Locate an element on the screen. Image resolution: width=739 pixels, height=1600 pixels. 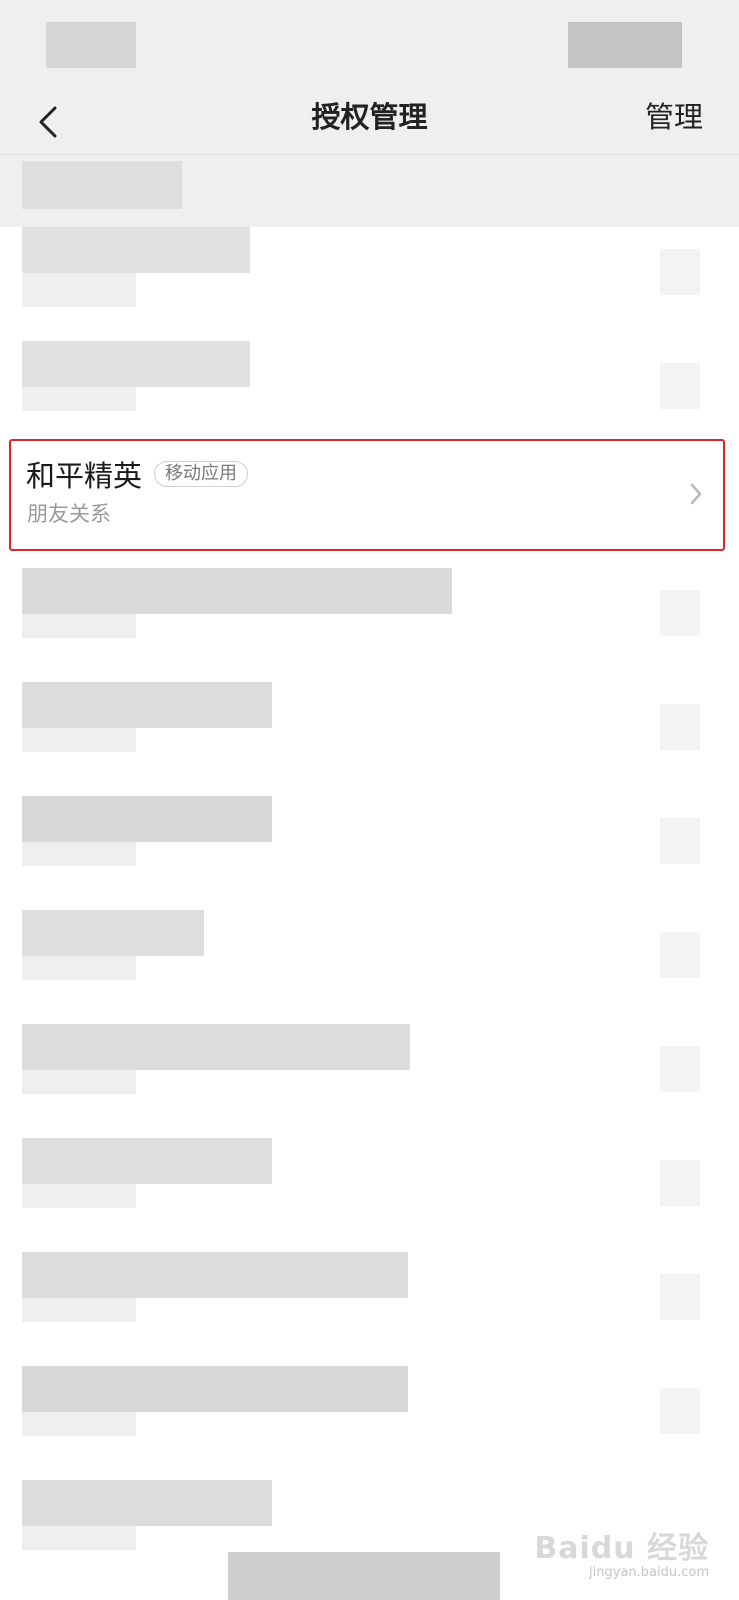
page-title: 授权管理 is located at coordinates (369, 117).